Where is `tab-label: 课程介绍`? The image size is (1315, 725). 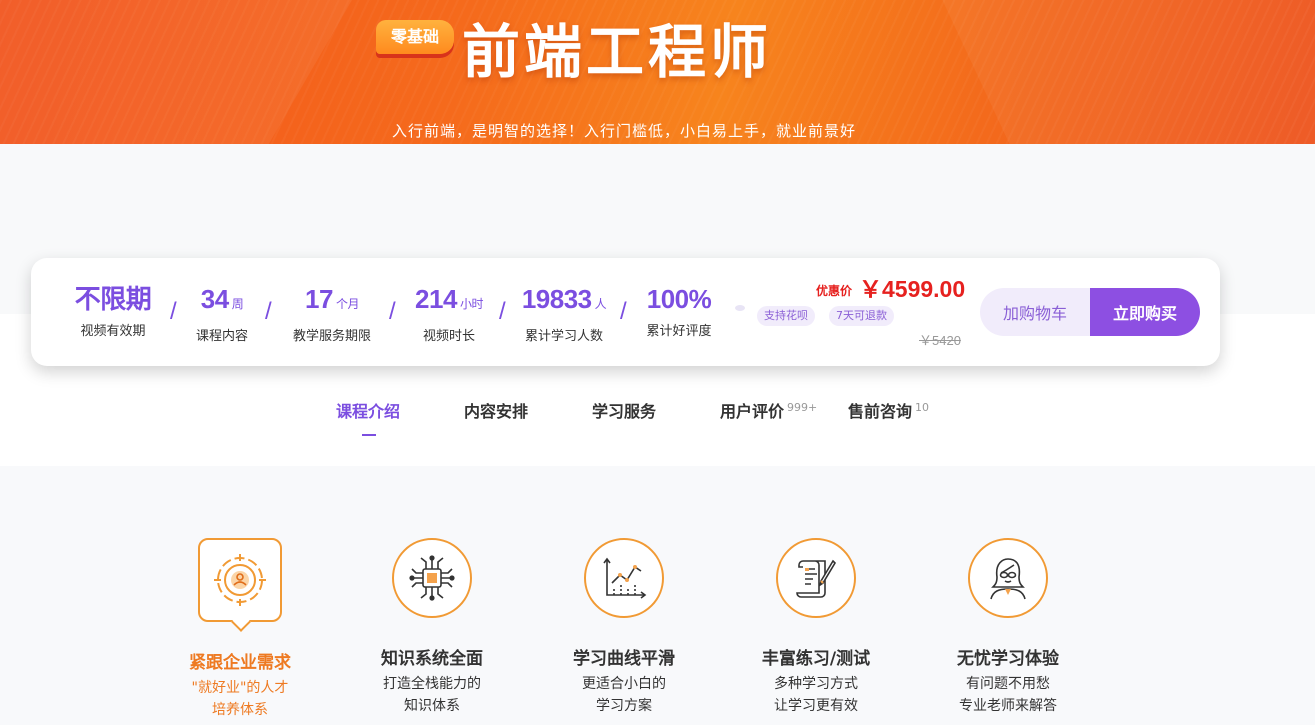 tab-label: 课程介绍 is located at coordinates (368, 411).